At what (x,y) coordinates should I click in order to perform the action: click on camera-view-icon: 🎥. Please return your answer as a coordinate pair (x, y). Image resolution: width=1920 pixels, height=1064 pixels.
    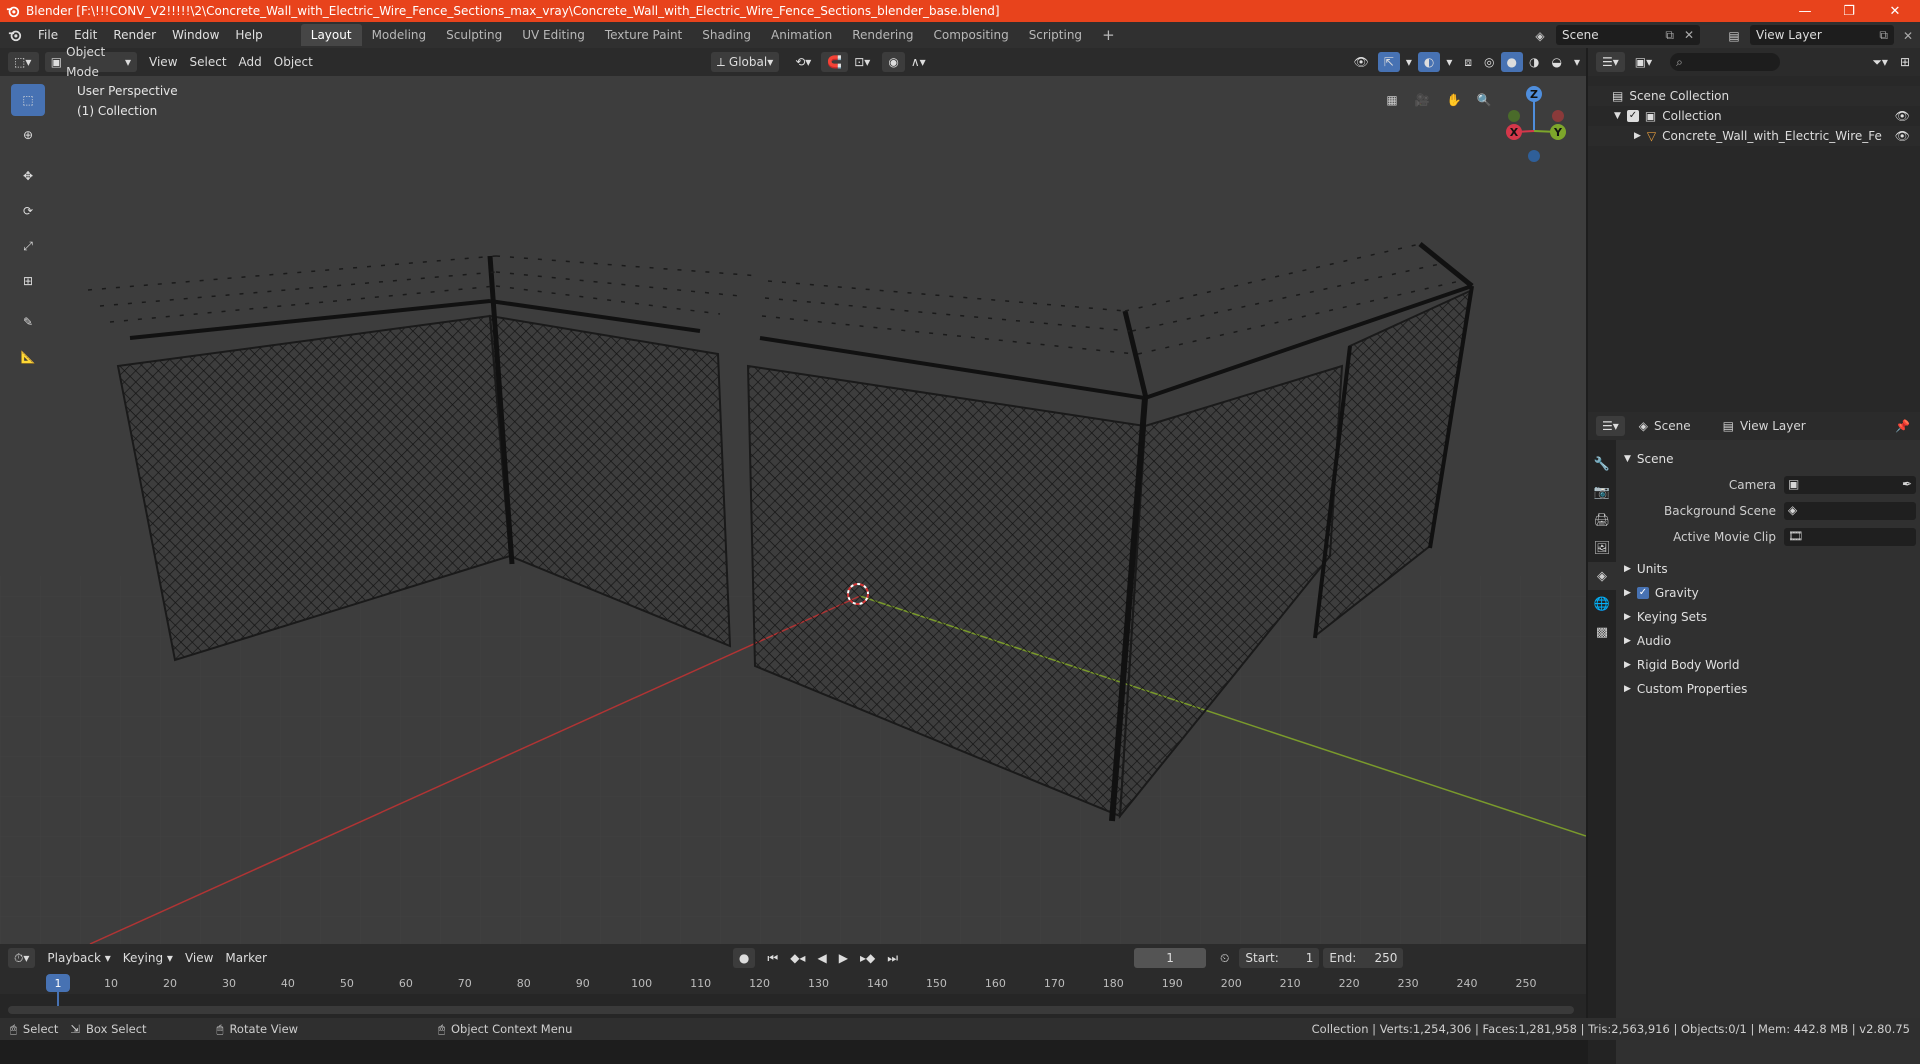
    Looking at the image, I should click on (1422, 100).